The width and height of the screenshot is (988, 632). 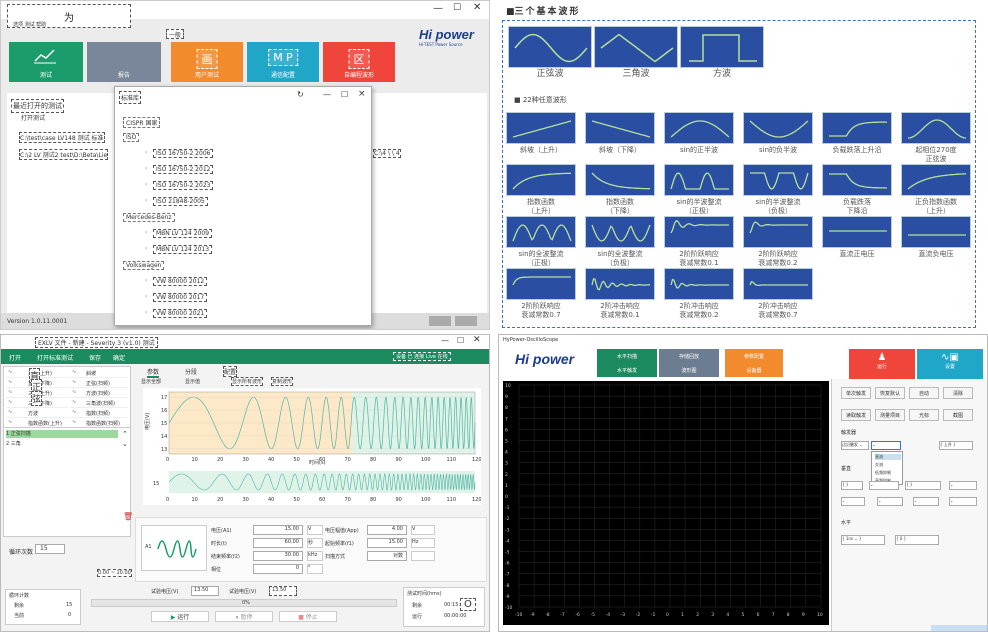 I want to click on tree-item: ISO 16750-2 2012, so click(x=183, y=169).